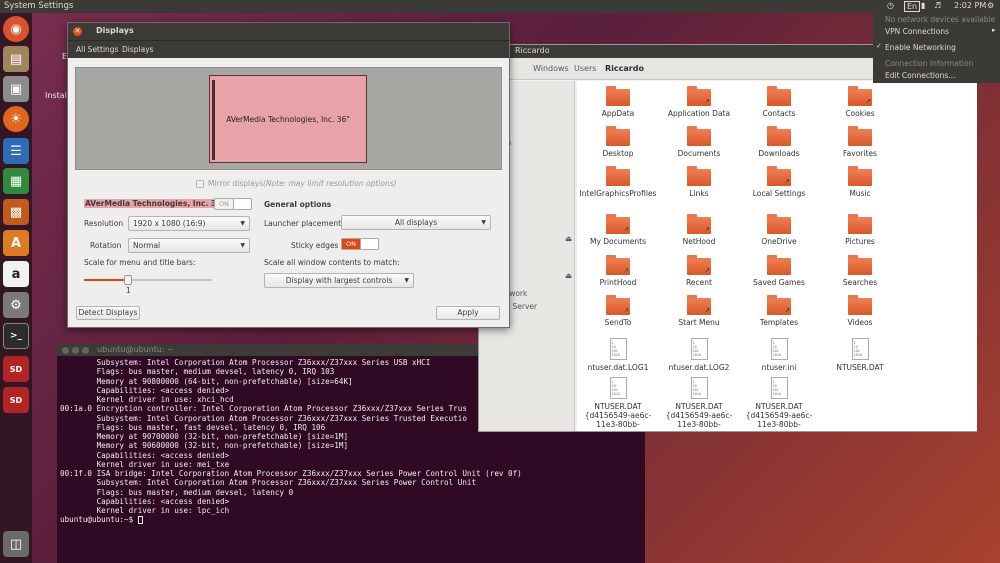  What do you see at coordinates (937, 5) in the screenshot?
I see `volume-icon: ♬` at bounding box center [937, 5].